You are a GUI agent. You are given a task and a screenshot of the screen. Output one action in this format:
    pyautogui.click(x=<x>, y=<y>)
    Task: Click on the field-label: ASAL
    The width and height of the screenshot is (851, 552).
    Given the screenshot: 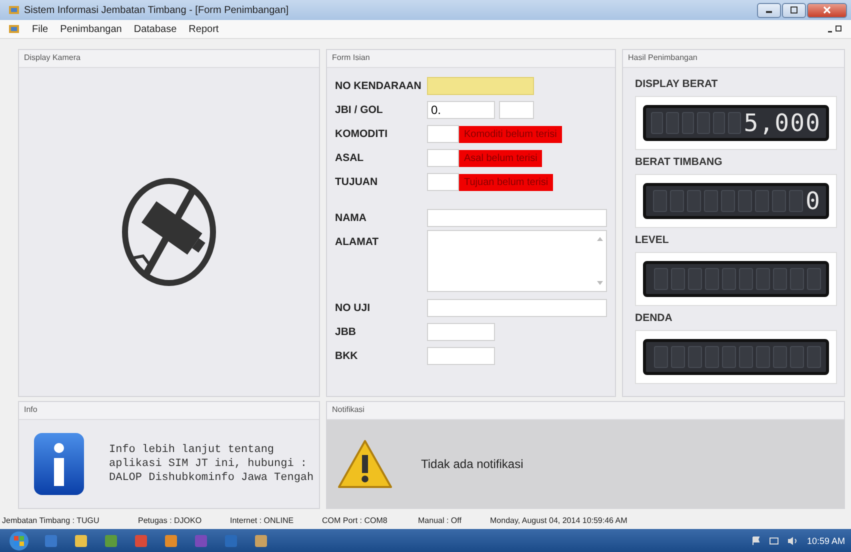 What is the action you would take?
    pyautogui.click(x=350, y=158)
    